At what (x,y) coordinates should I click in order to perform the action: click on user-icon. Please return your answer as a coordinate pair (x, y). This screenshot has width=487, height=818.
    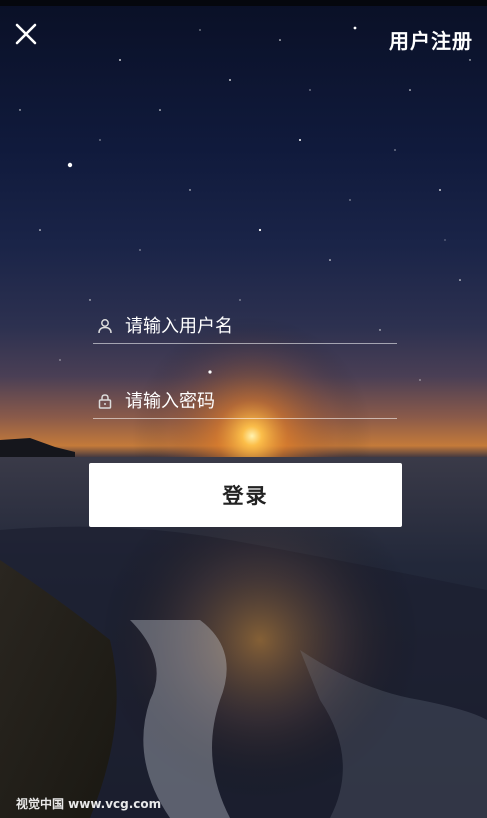
    Looking at the image, I should click on (105, 326).